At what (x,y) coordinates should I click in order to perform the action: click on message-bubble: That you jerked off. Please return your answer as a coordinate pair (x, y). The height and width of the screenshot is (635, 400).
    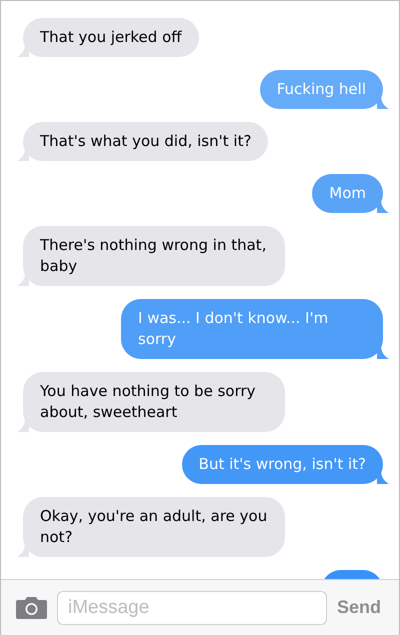
    Looking at the image, I should click on (111, 37).